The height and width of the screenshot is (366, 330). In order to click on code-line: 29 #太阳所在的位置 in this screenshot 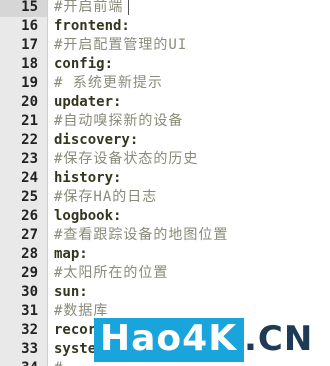, I will do `click(165, 273)`.